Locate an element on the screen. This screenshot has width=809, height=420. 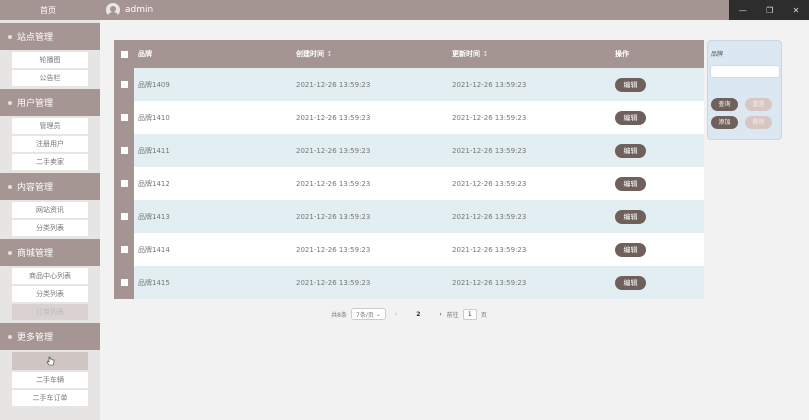
sidebar-item-label: 订单列表 is located at coordinates (50, 312).